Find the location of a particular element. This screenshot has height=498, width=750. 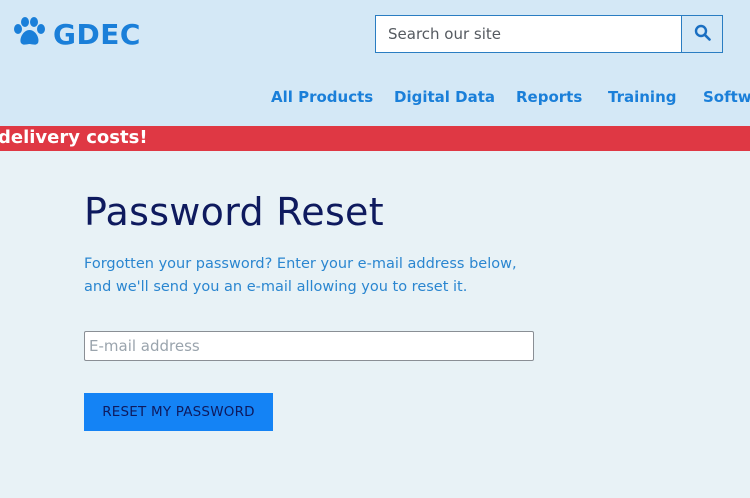

nav-all-products: All Products is located at coordinates (322, 97).